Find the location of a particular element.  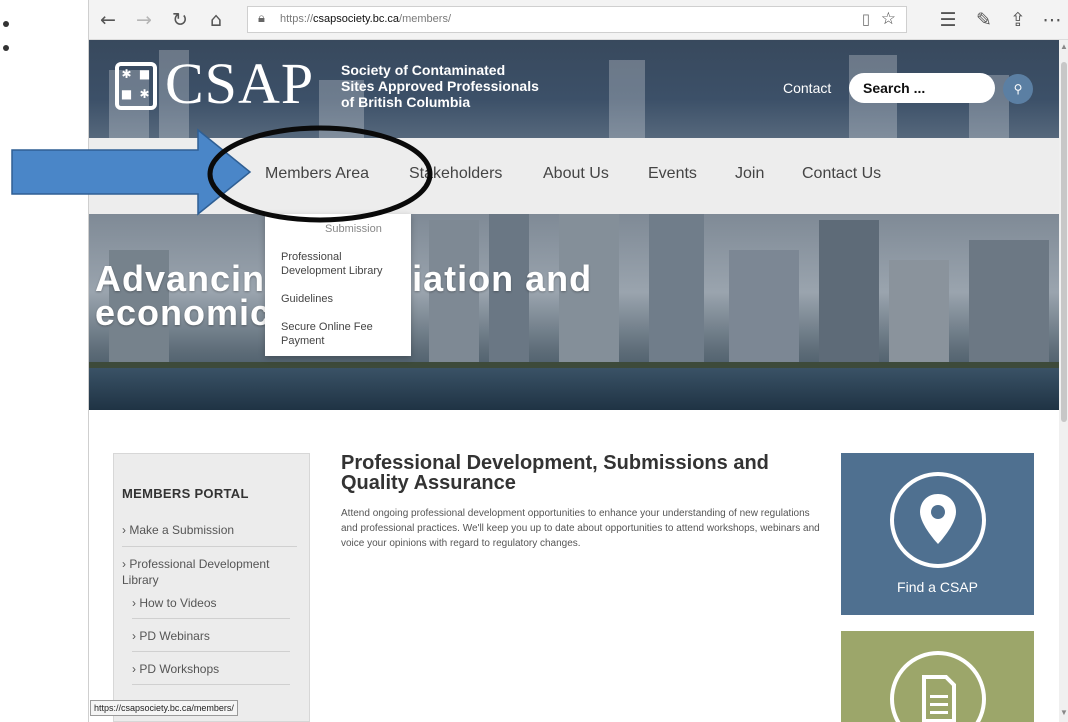

document-icon is located at coordinates (938, 686).